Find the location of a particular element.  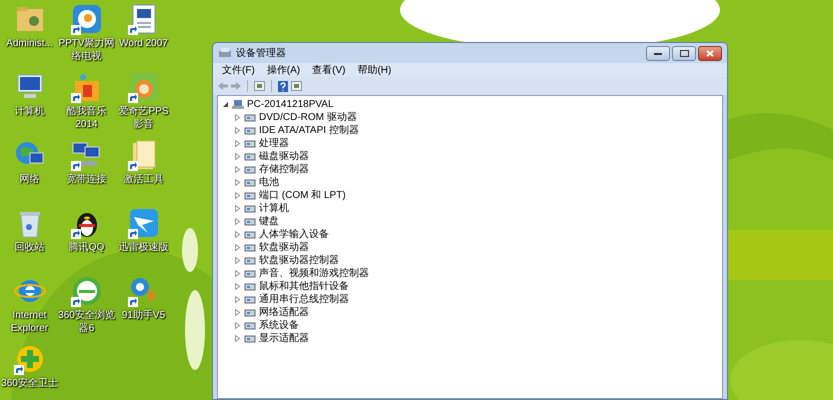

forward-icon is located at coordinates (236, 86).